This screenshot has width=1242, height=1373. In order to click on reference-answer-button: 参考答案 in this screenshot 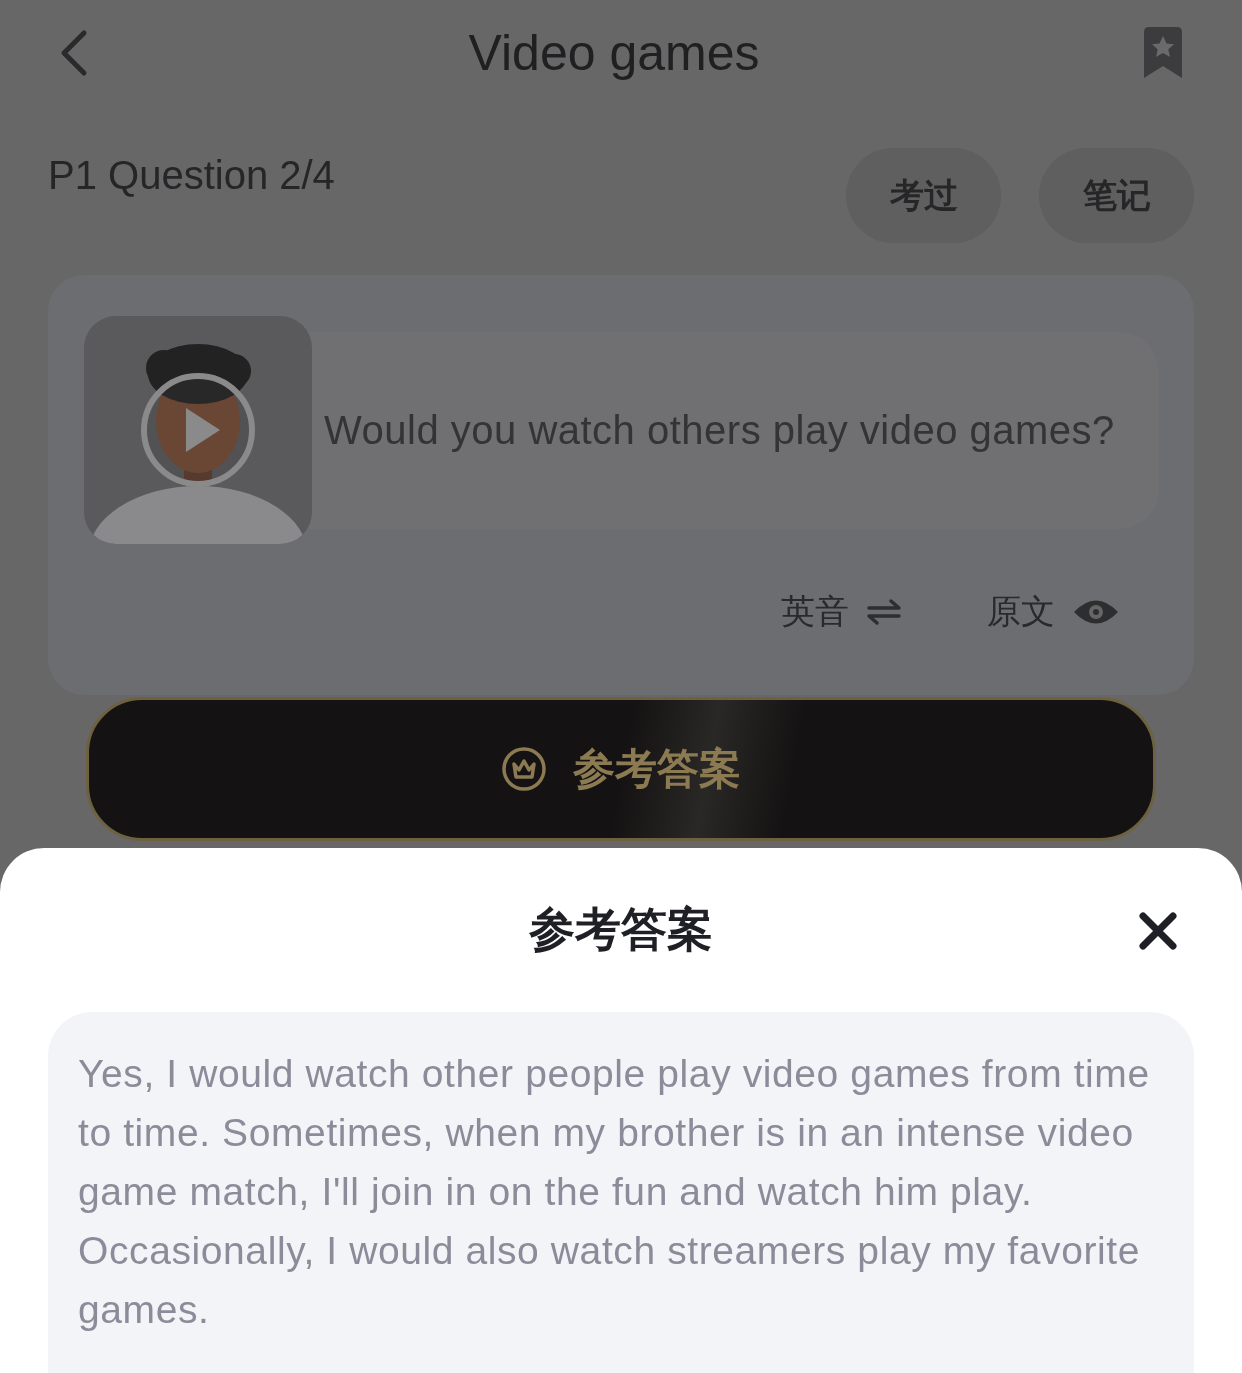, I will do `click(621, 769)`.